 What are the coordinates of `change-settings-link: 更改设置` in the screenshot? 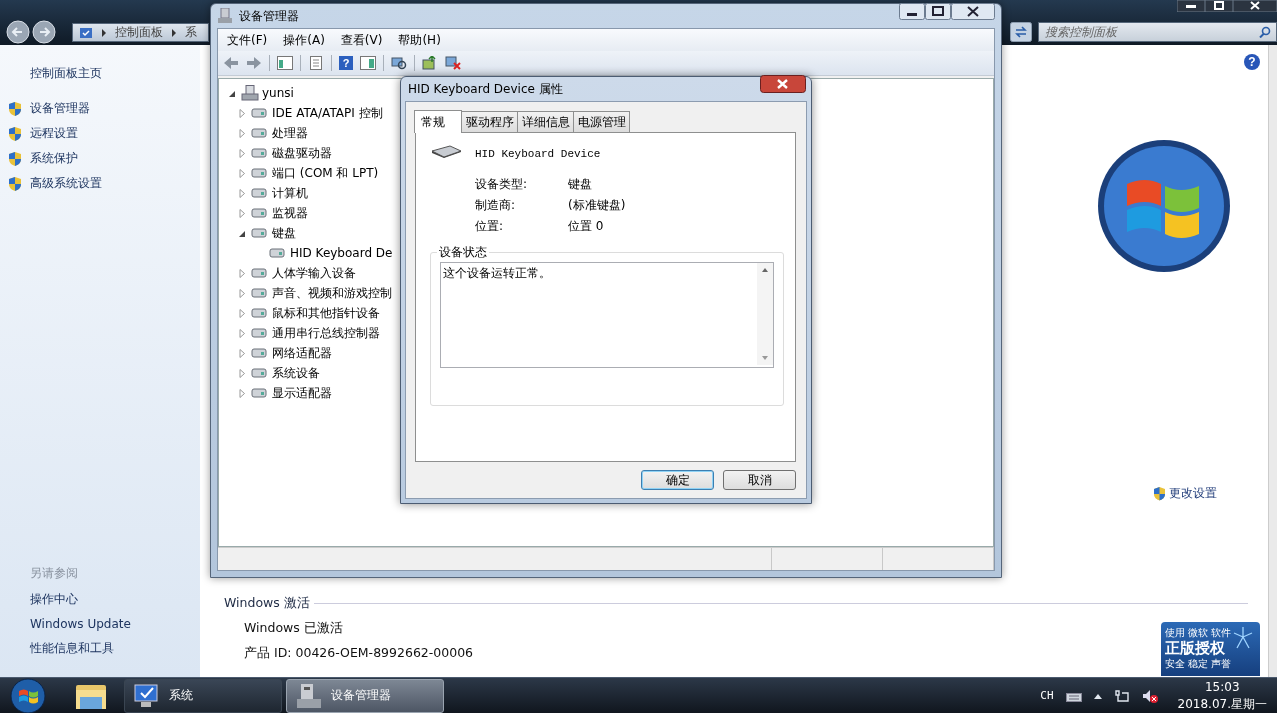 It's located at (1193, 493).